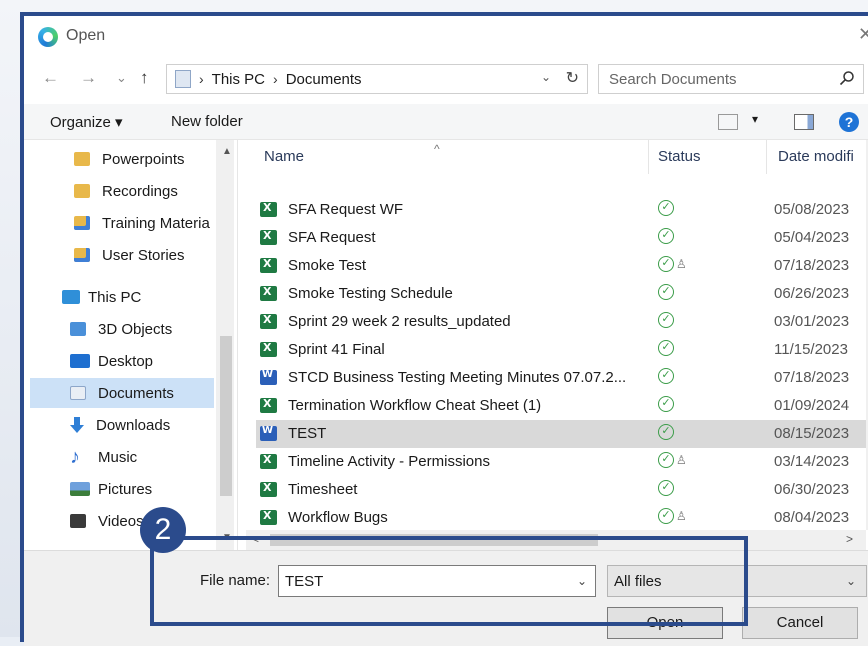 The width and height of the screenshot is (868, 646). What do you see at coordinates (119, 159) in the screenshot?
I see `sidebar-item-powerpoints: Powerpoints` at bounding box center [119, 159].